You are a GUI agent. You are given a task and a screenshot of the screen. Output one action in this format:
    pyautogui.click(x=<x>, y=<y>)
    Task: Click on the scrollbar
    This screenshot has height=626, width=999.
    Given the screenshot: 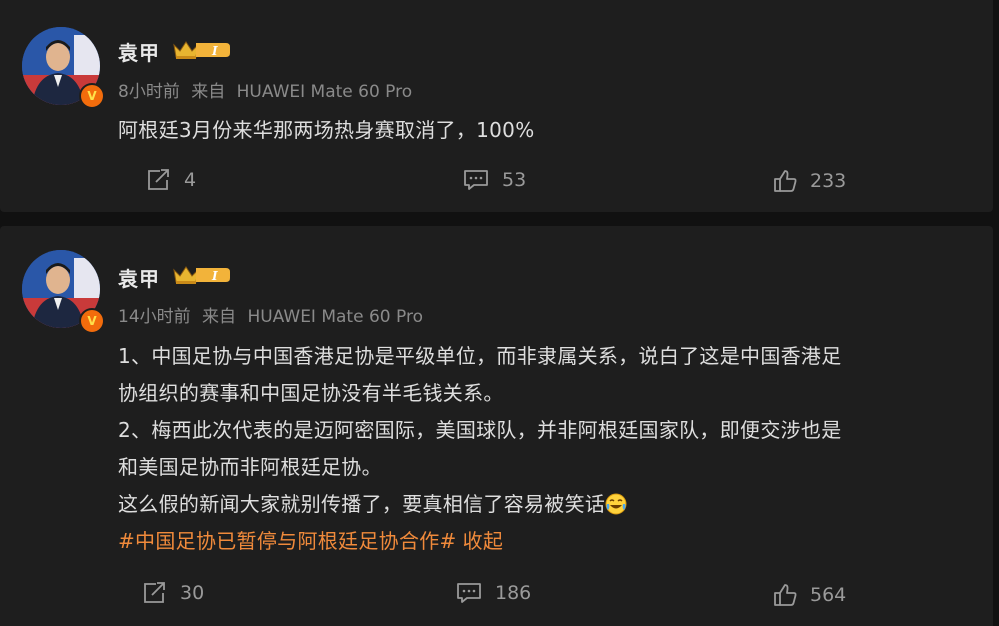 What is the action you would take?
    pyautogui.click(x=996, y=311)
    